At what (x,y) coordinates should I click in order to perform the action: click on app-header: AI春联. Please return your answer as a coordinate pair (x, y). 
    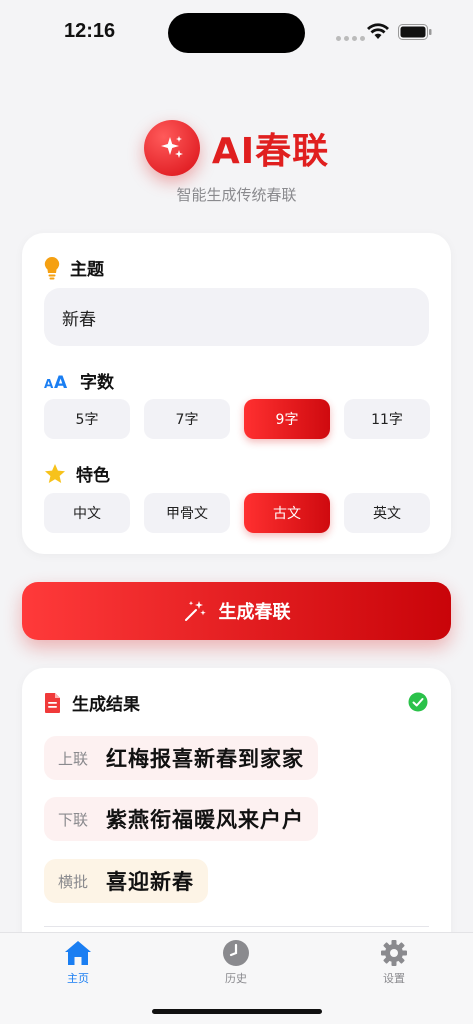
    Looking at the image, I should click on (236, 148).